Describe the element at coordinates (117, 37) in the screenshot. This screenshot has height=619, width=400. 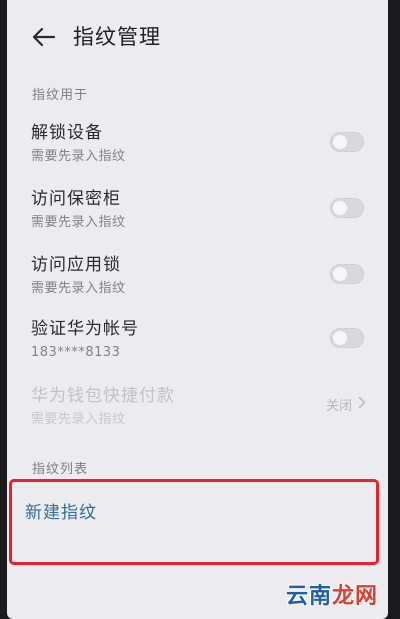
I see `page-title: 指纹管理` at that location.